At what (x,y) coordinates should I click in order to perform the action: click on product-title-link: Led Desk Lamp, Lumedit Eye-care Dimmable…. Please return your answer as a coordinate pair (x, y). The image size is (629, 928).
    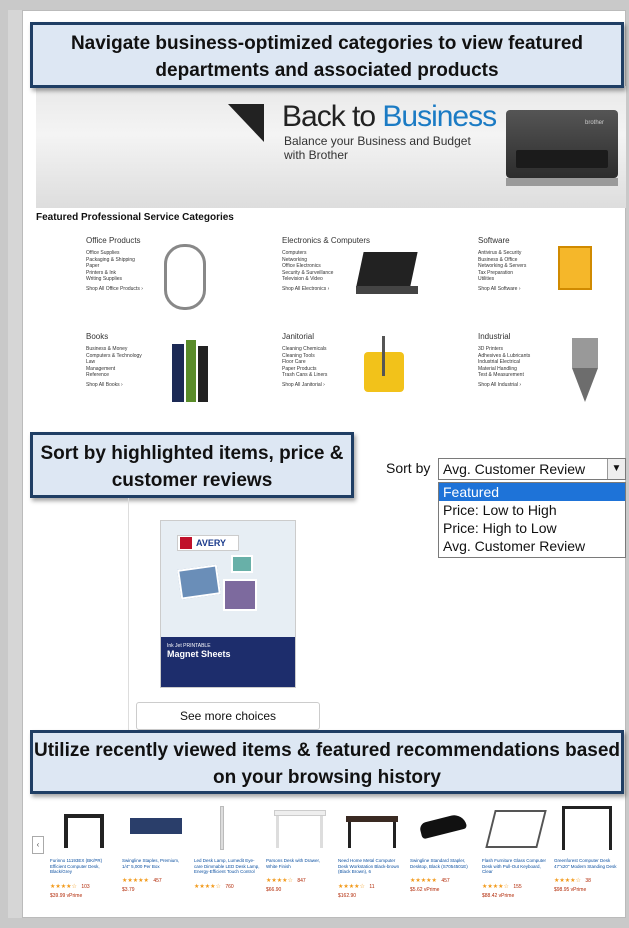
    Looking at the image, I should click on (227, 866).